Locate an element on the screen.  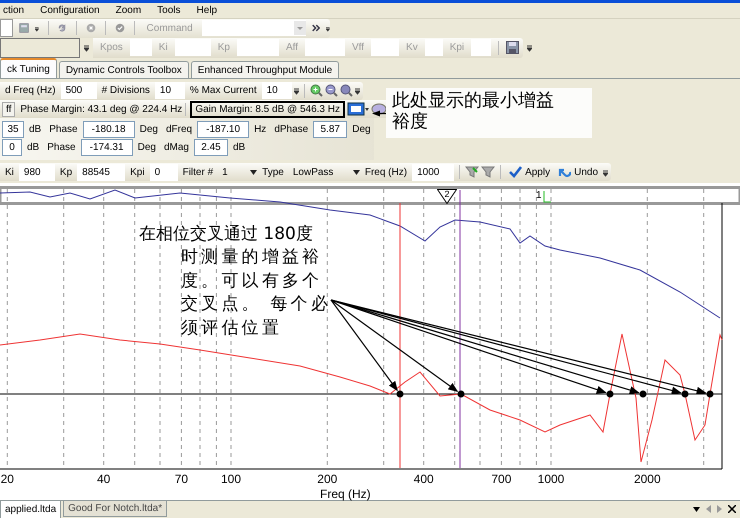
input-field: 980 is located at coordinates (36, 172).